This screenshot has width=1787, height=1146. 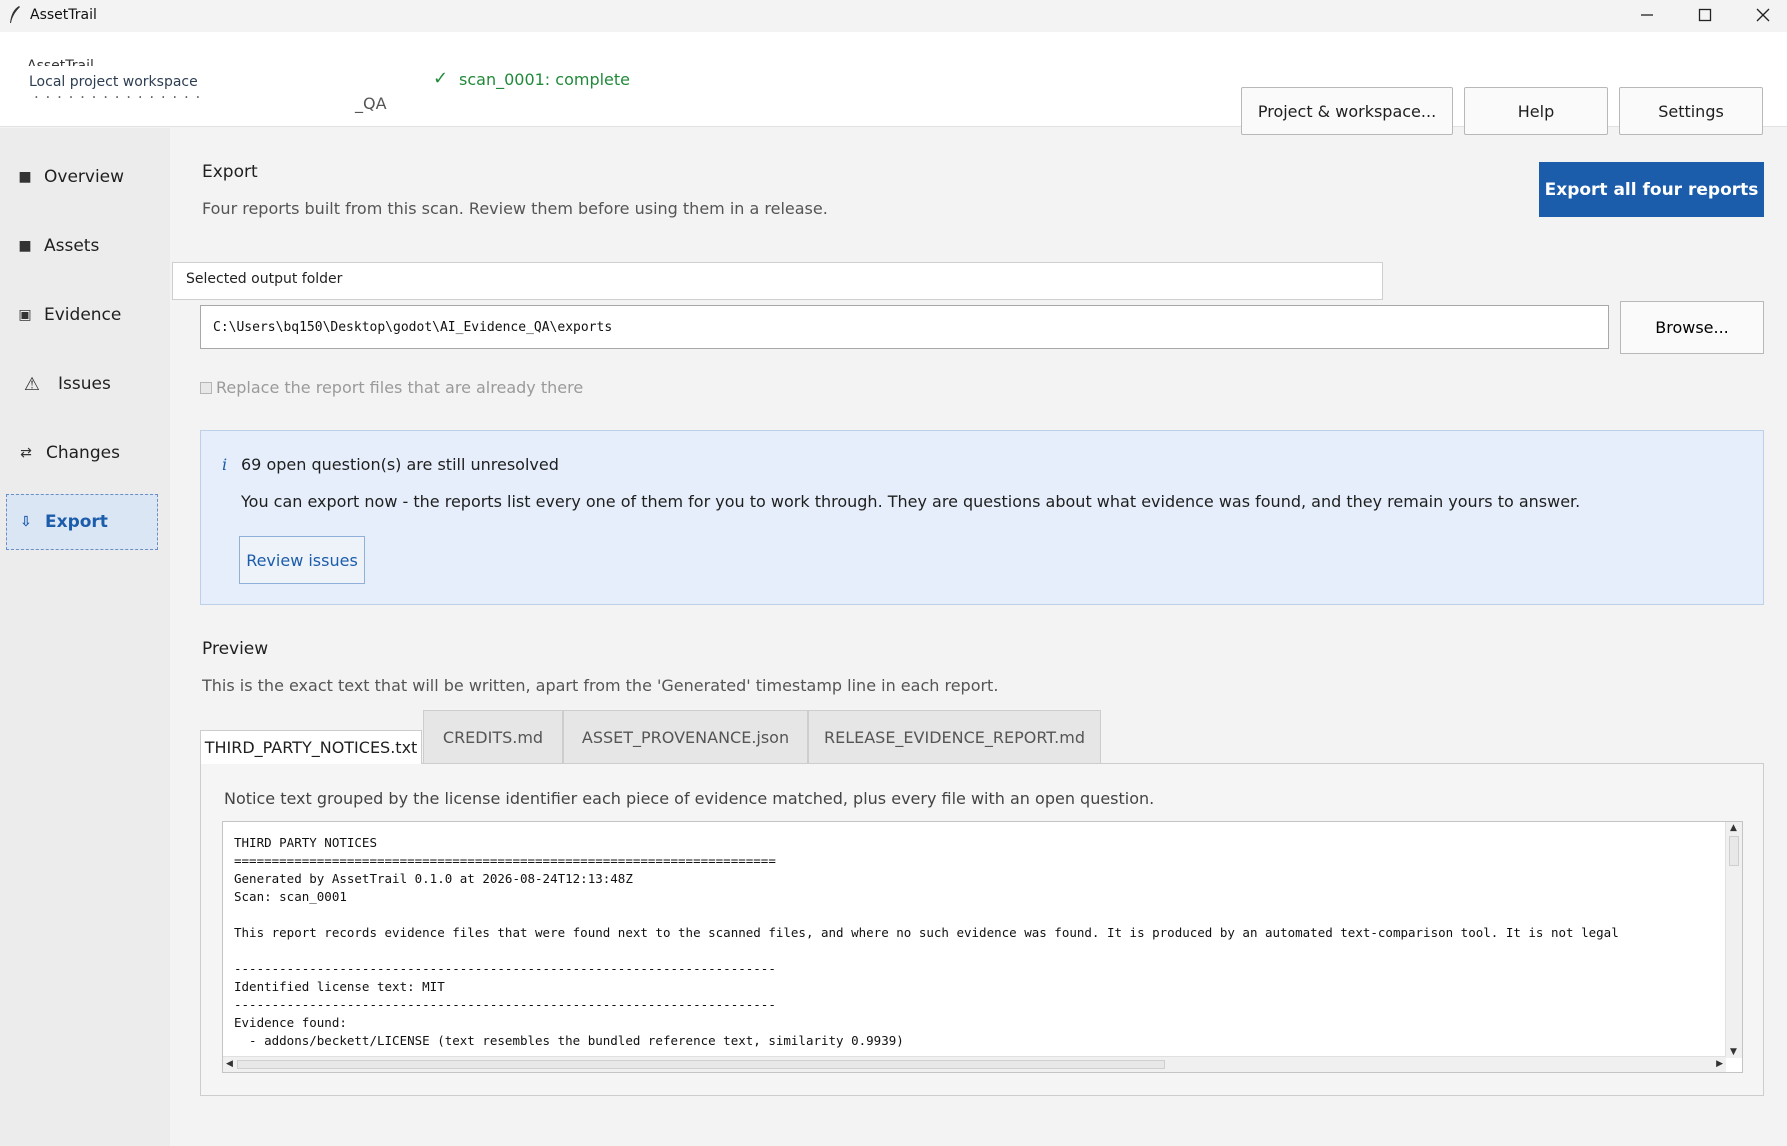 What do you see at coordinates (15, 14) in the screenshot?
I see `feather-icon` at bounding box center [15, 14].